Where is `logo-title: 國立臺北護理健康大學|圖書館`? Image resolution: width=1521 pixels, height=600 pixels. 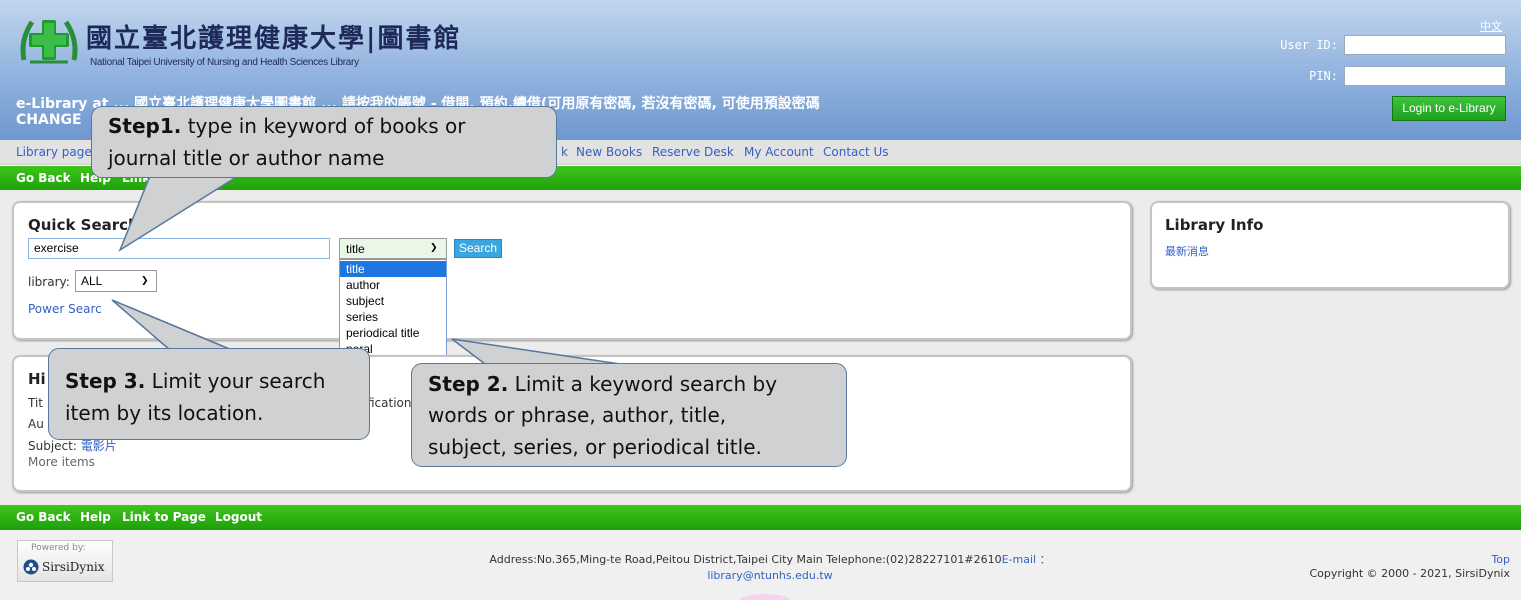
logo-title: 國立臺北護理健康大學|圖書館 is located at coordinates (274, 39).